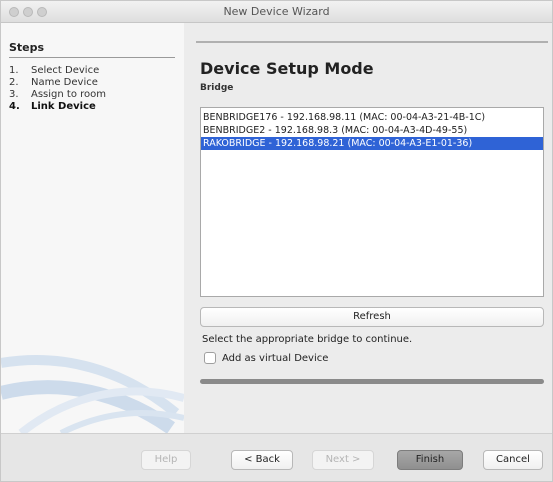  I want to click on finish-button: Finish, so click(430, 460).